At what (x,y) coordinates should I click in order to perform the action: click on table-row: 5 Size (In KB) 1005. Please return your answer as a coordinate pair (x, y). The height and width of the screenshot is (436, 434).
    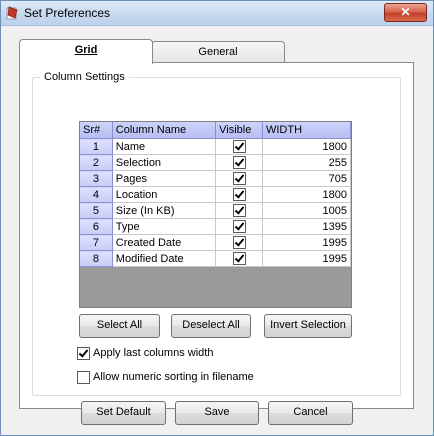
    Looking at the image, I should click on (216, 210).